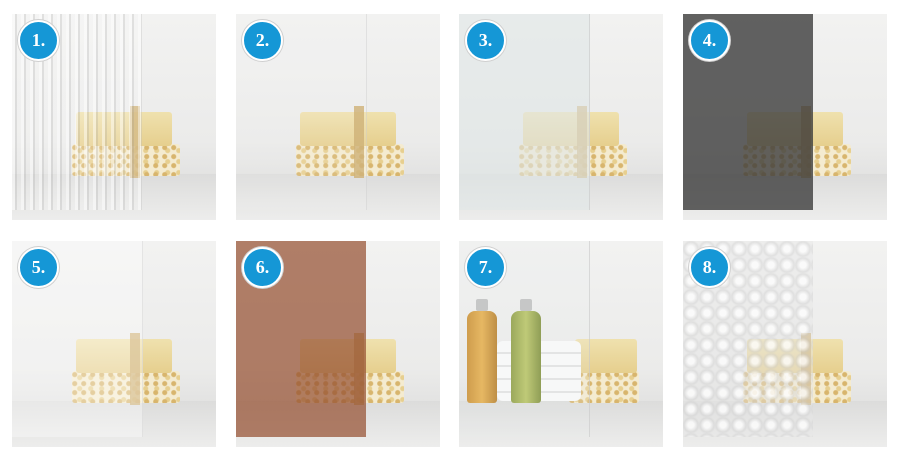  What do you see at coordinates (262, 40) in the screenshot?
I see `number-badge: 2.` at bounding box center [262, 40].